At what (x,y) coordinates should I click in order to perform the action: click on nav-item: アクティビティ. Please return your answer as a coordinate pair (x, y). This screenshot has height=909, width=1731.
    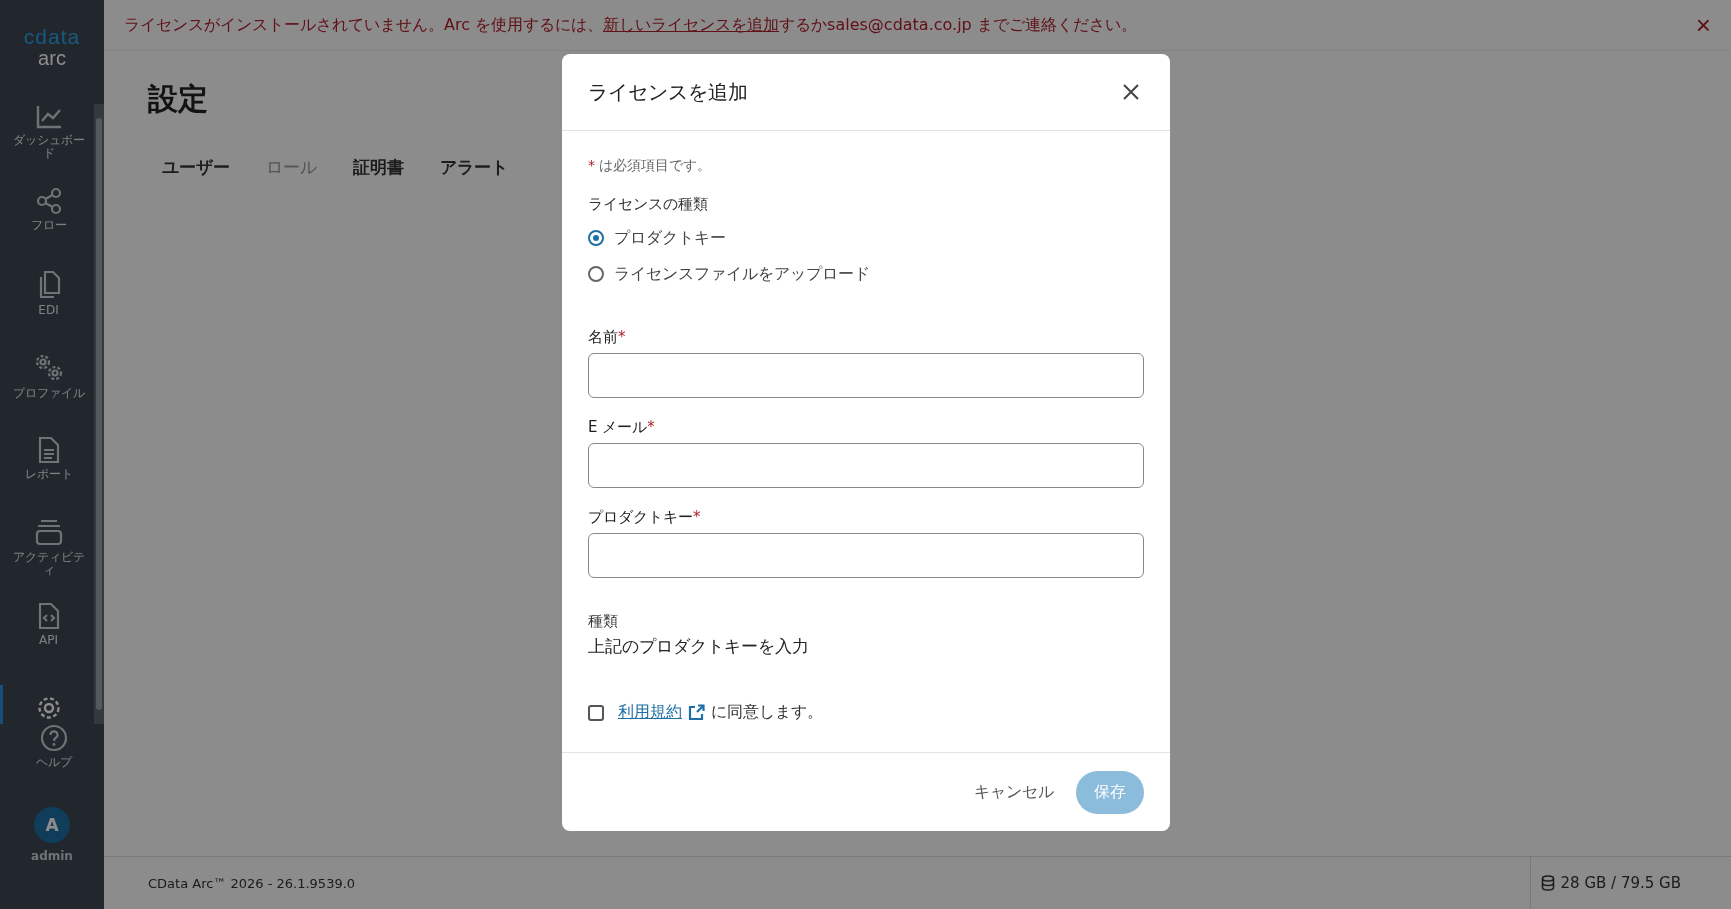
    Looking at the image, I should click on (47, 560).